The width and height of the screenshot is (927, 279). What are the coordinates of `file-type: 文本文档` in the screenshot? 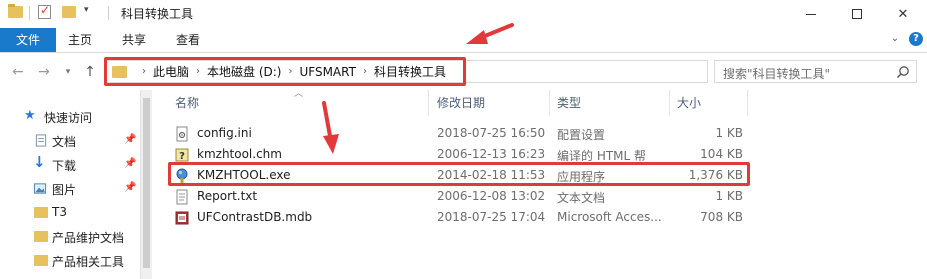 It's located at (581, 198).